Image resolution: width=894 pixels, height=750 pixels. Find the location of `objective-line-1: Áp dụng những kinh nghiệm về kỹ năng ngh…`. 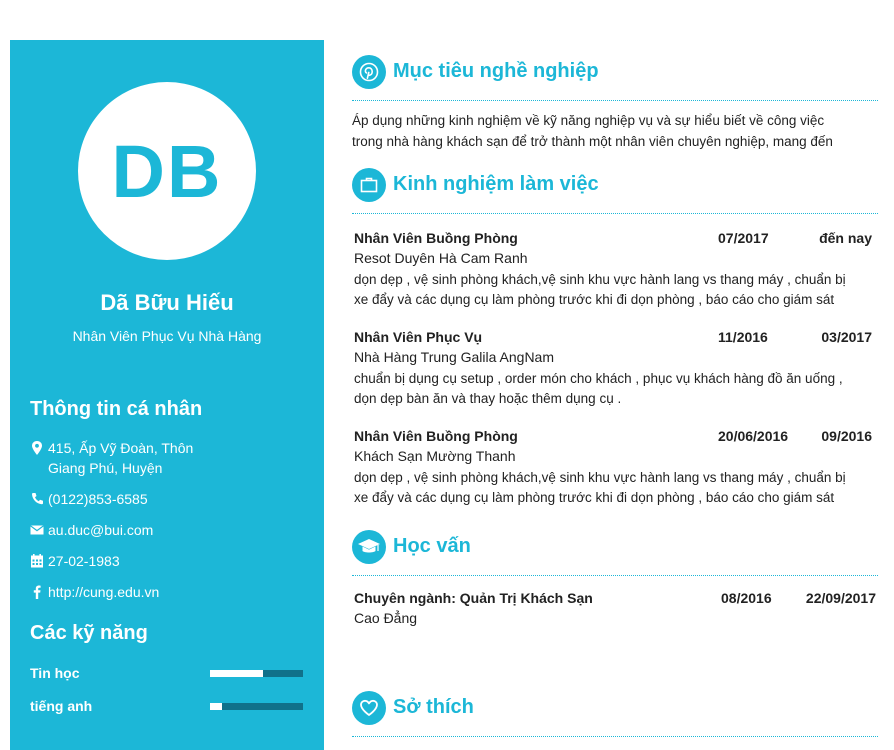

objective-line-1: Áp dụng những kinh nghiệm về kỹ năng ngh… is located at coordinates (588, 120).